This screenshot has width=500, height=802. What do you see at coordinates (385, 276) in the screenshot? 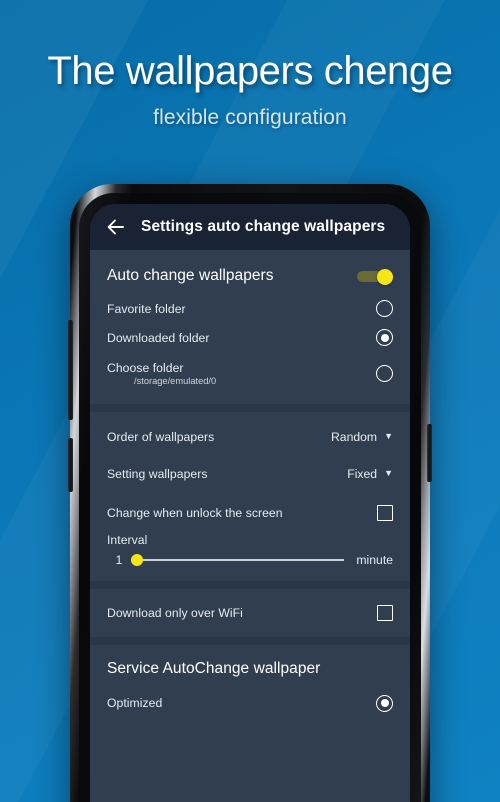
I see `toggle-thumb` at bounding box center [385, 276].